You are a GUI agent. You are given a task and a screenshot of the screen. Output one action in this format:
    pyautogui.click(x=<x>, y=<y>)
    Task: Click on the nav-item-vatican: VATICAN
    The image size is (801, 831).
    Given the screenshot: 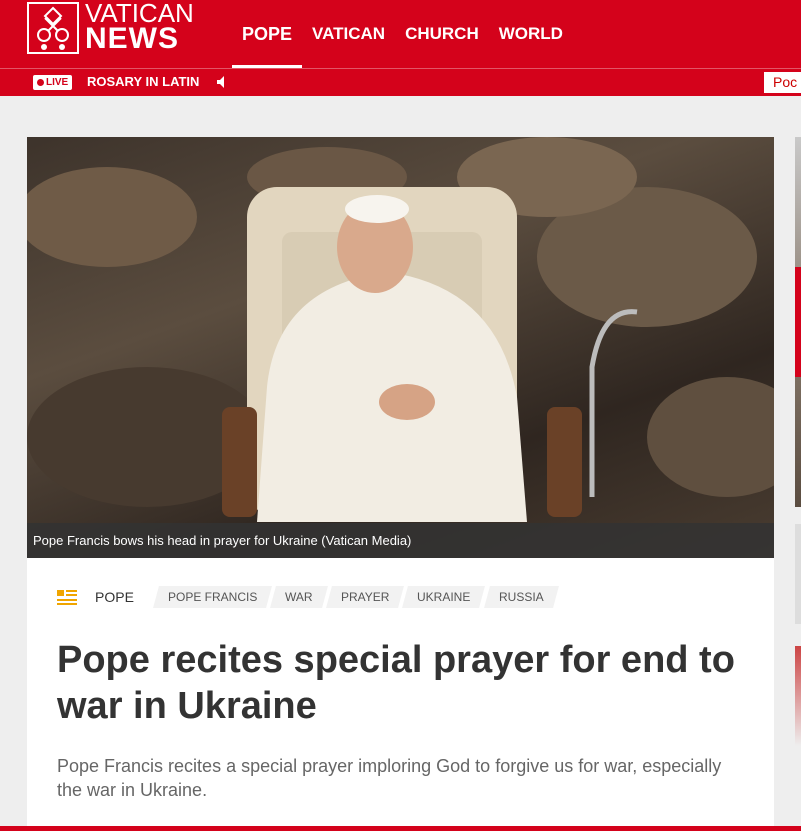 What is the action you would take?
    pyautogui.click(x=348, y=34)
    